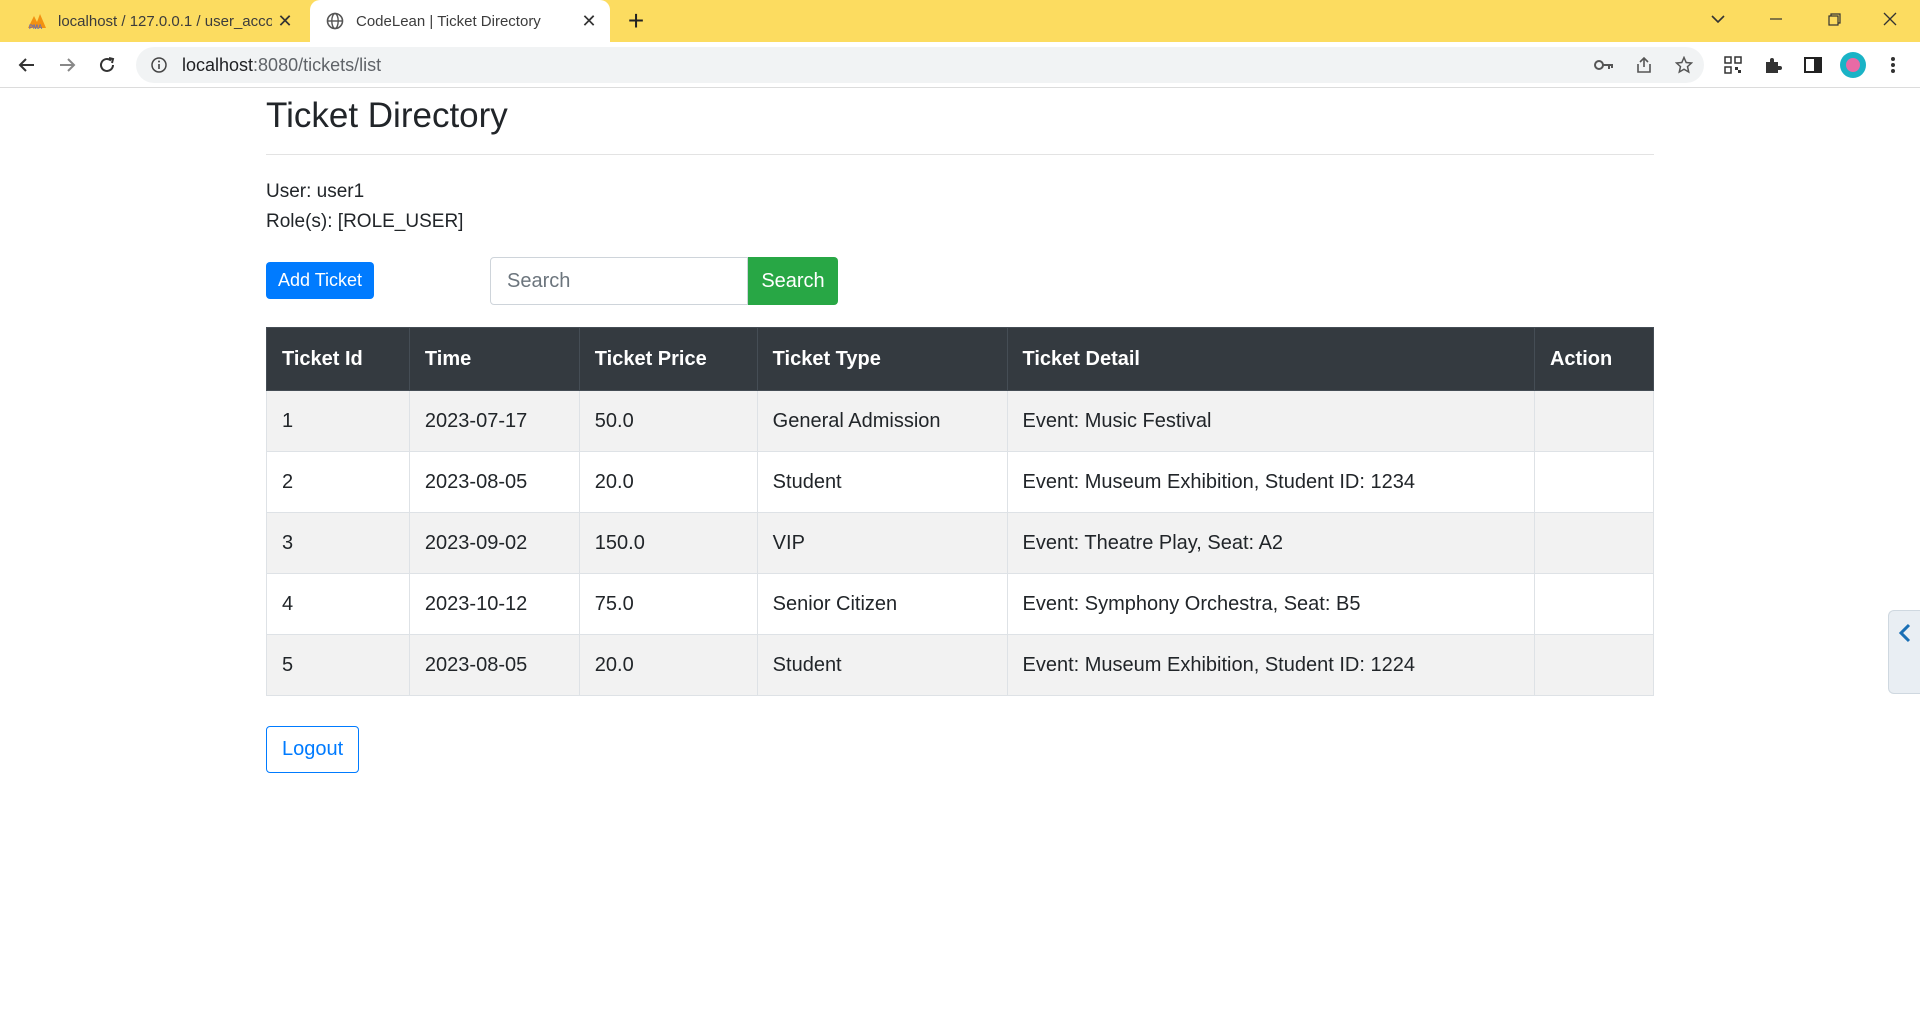  What do you see at coordinates (882, 359) in the screenshot?
I see `column-header: Ticket Type` at bounding box center [882, 359].